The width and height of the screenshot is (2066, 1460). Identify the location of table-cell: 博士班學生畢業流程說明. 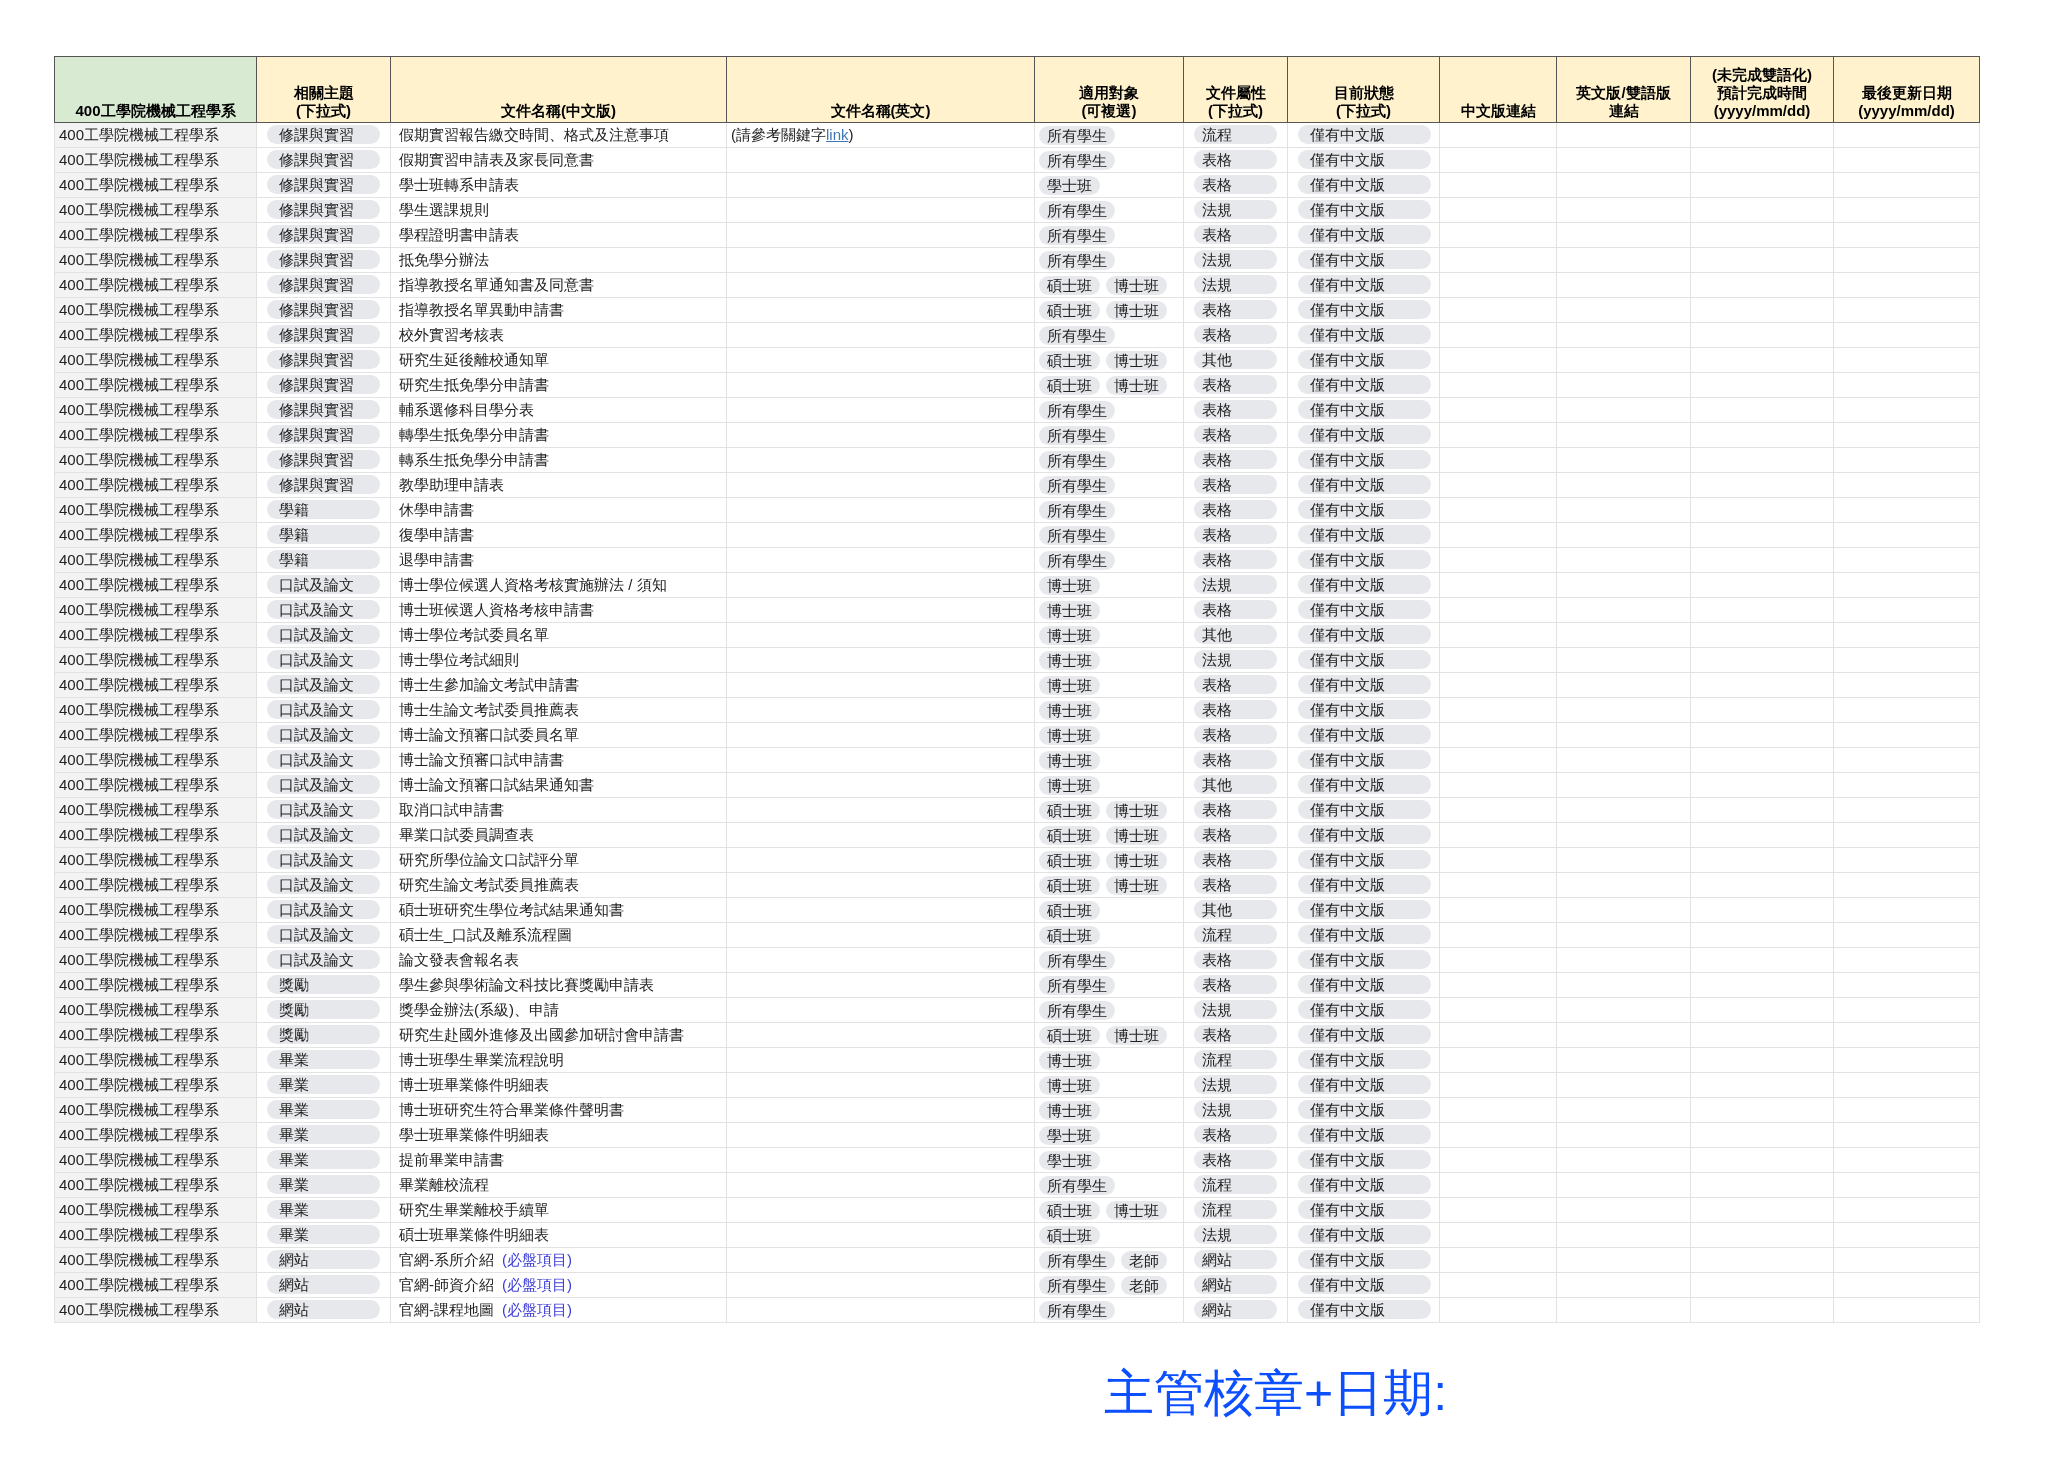
(558, 1060).